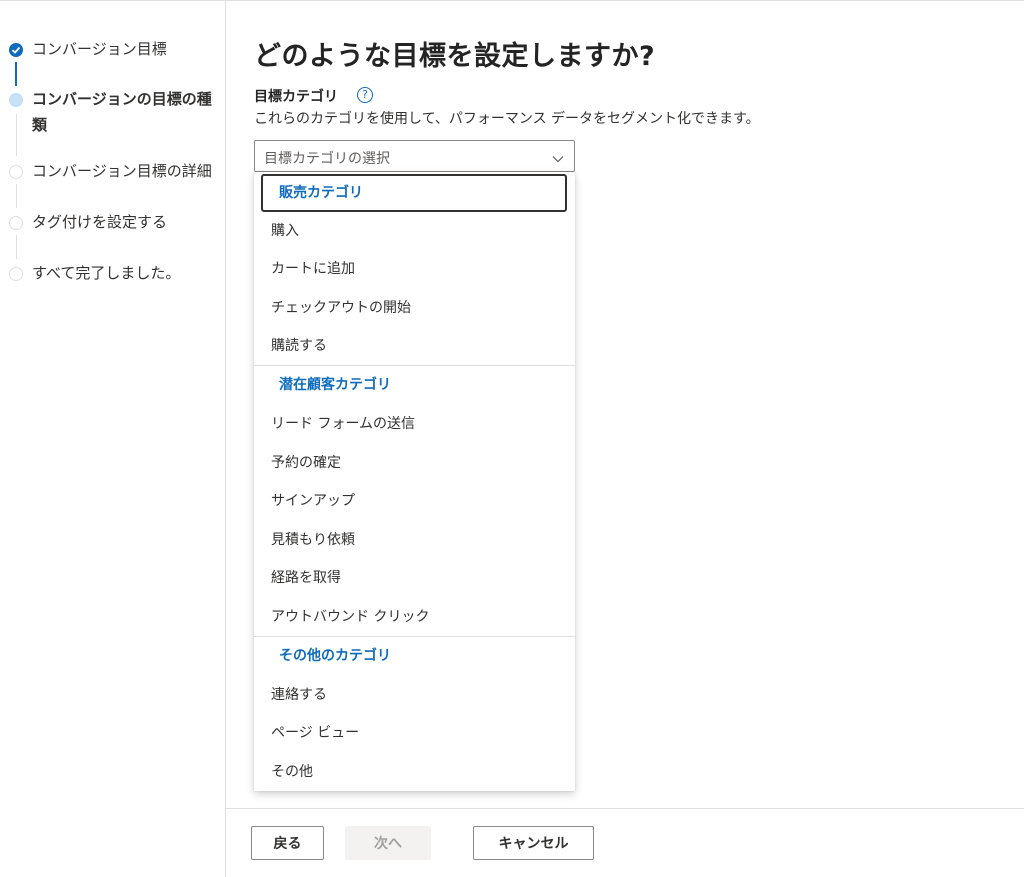 The image size is (1024, 877). I want to click on step-label: コンバージョン目標, so click(99, 49).